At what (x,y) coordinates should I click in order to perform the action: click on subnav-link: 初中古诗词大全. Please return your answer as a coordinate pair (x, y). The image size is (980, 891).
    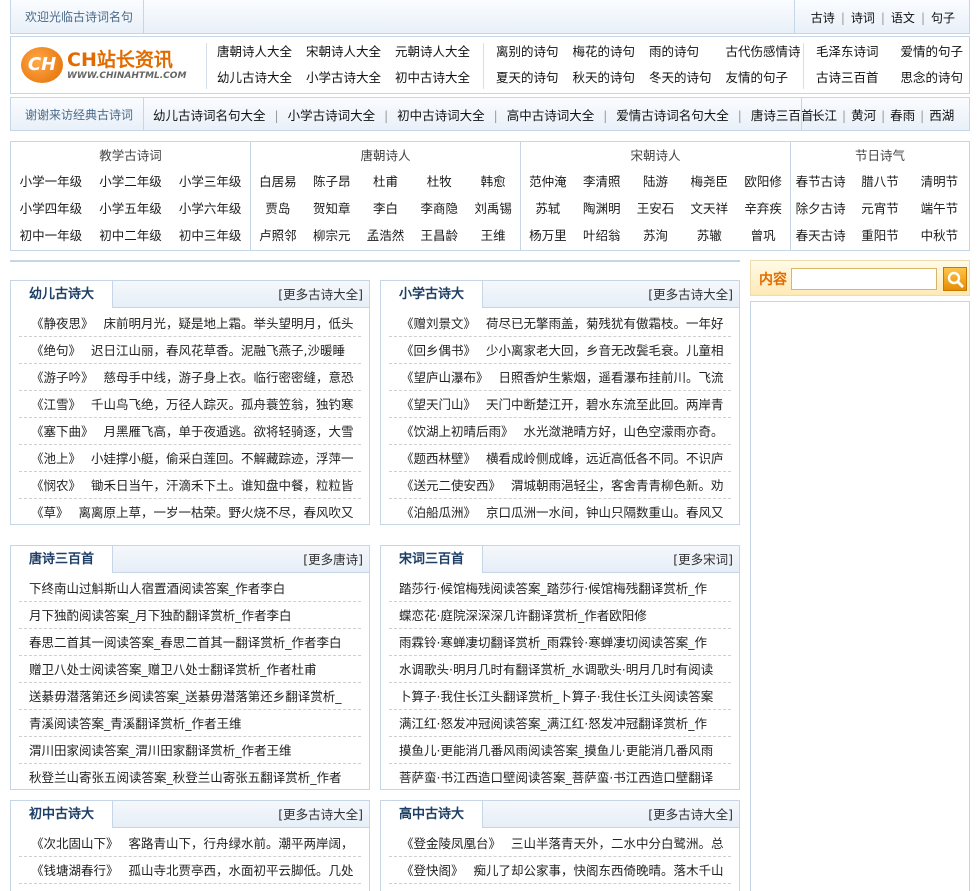
    Looking at the image, I should click on (441, 115).